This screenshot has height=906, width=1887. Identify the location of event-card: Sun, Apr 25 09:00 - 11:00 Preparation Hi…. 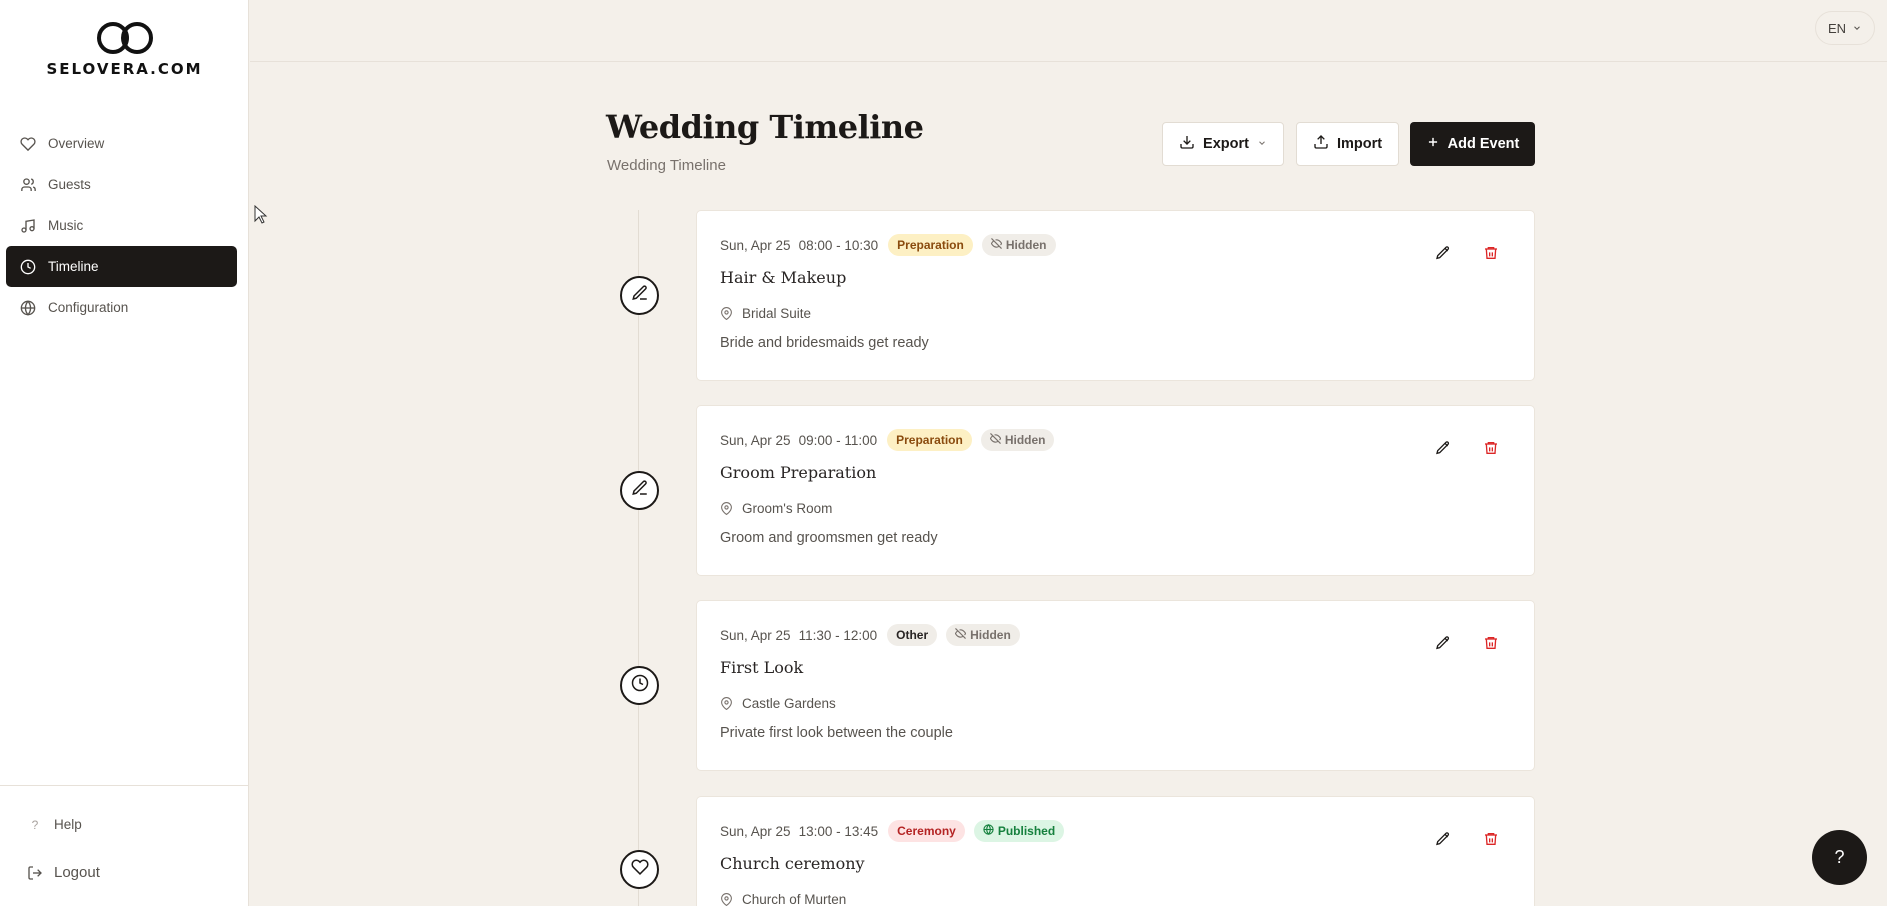
(1115, 490).